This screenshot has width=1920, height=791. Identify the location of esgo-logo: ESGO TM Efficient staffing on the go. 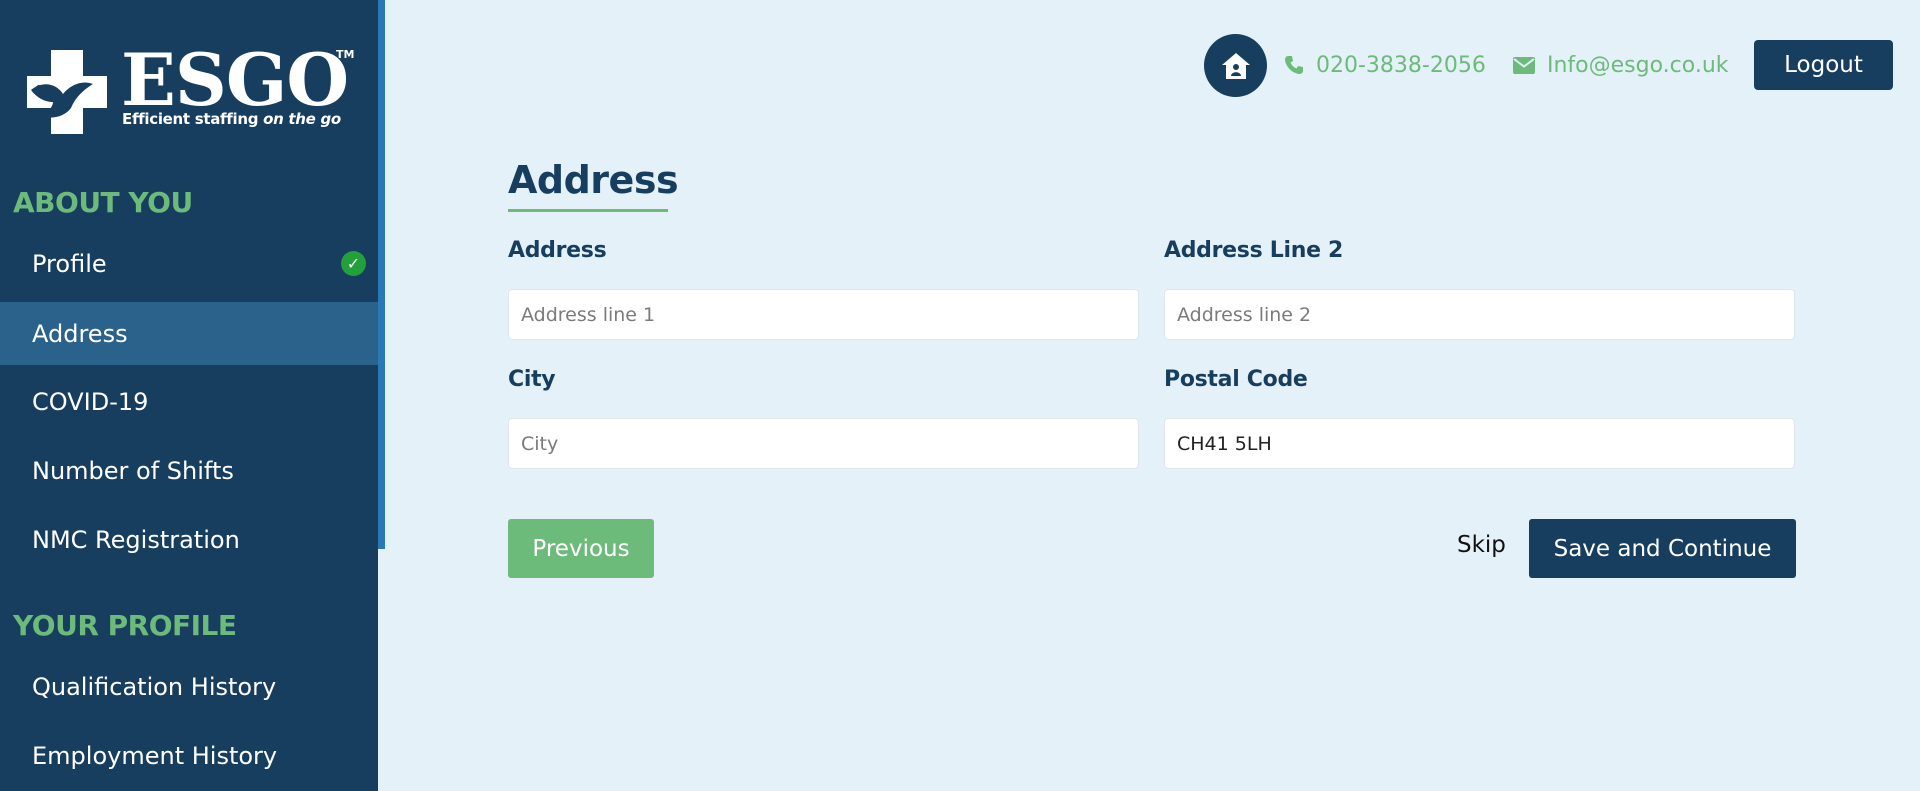
(192, 88).